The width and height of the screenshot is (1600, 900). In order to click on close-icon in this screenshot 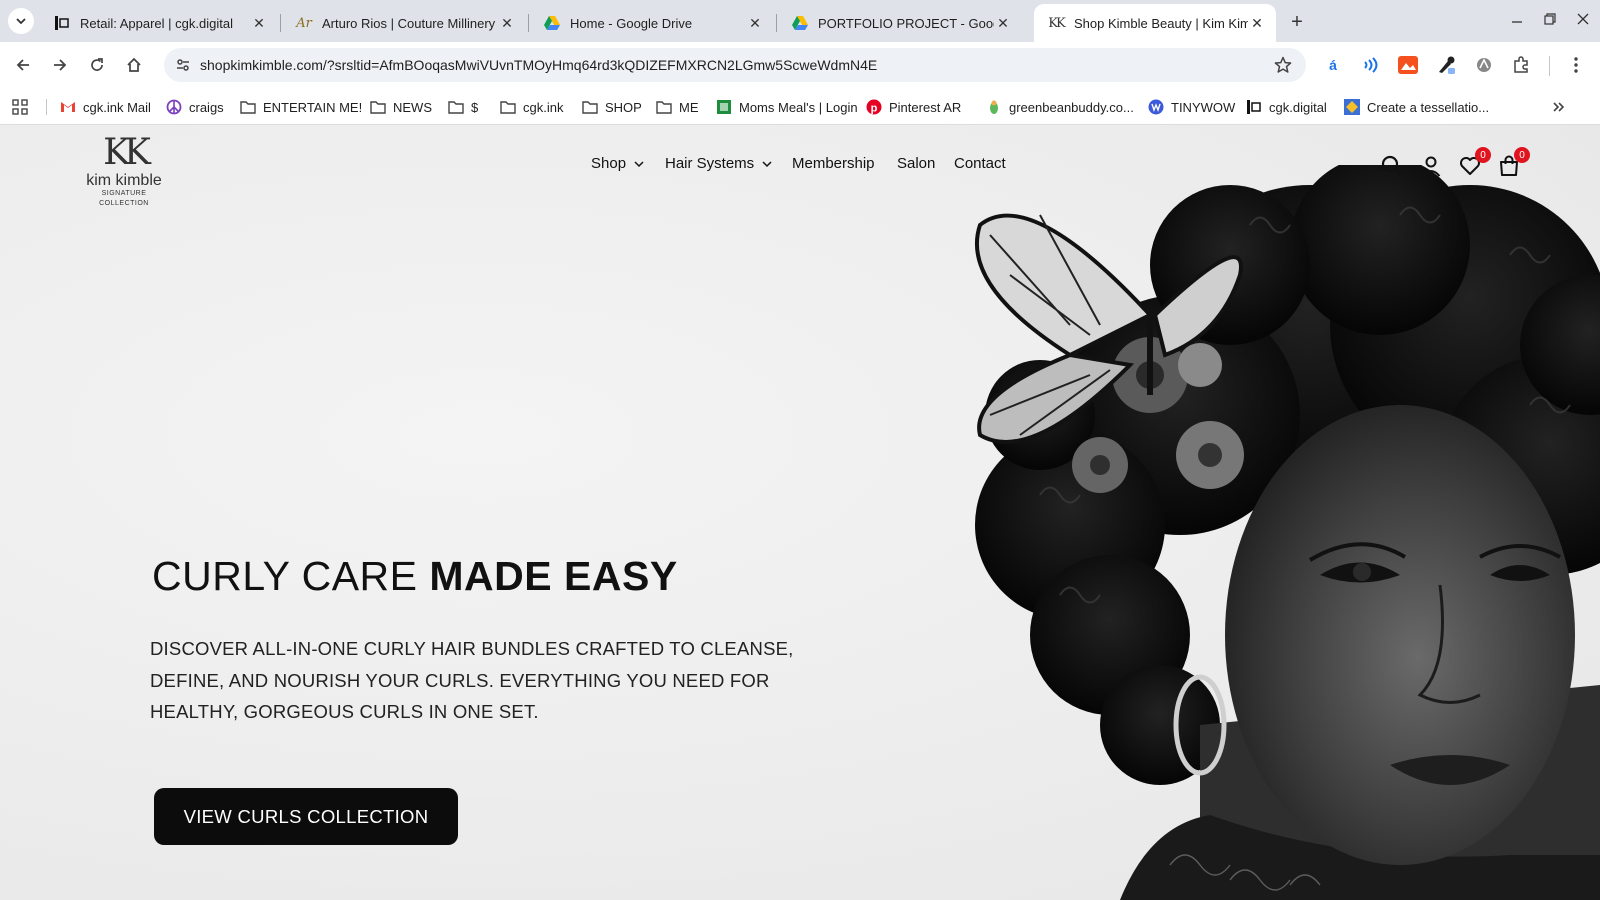, I will do `click(1583, 19)`.